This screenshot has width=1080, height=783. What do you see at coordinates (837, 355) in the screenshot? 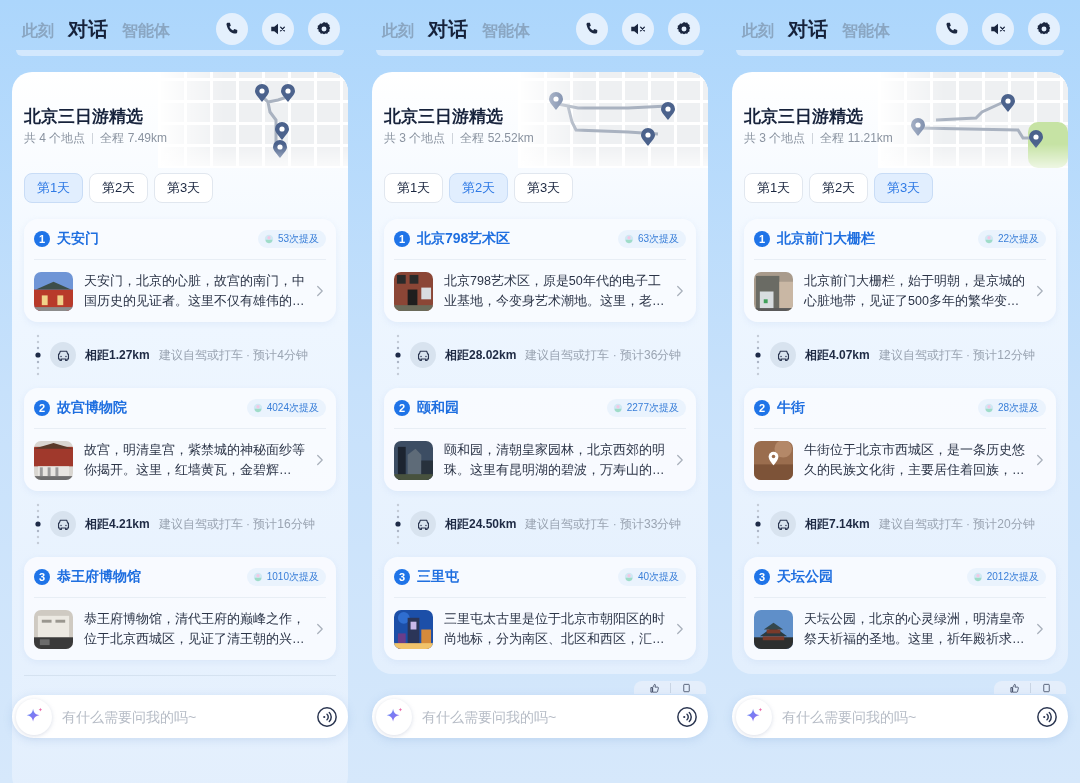
I see `leg-distance: 相距4.07km` at bounding box center [837, 355].